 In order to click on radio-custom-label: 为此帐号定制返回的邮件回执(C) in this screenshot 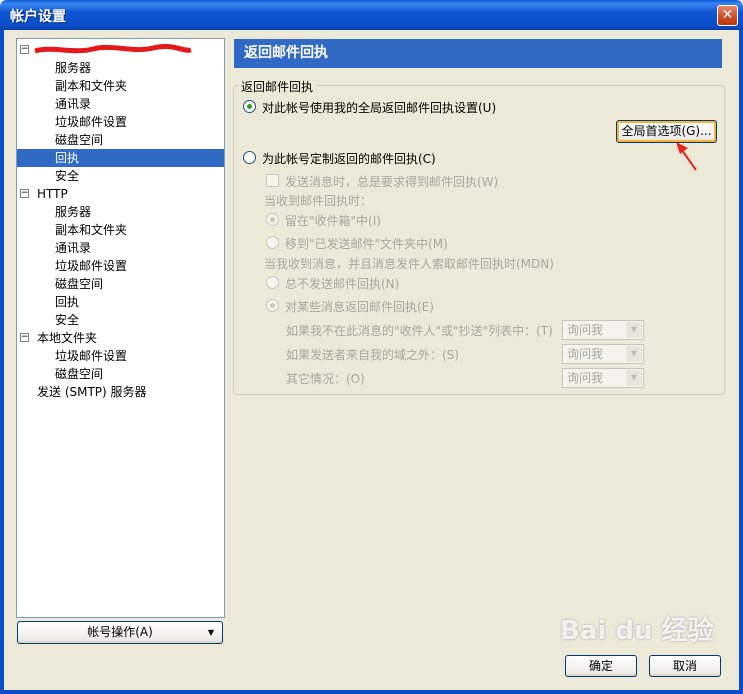, I will do `click(349, 158)`.